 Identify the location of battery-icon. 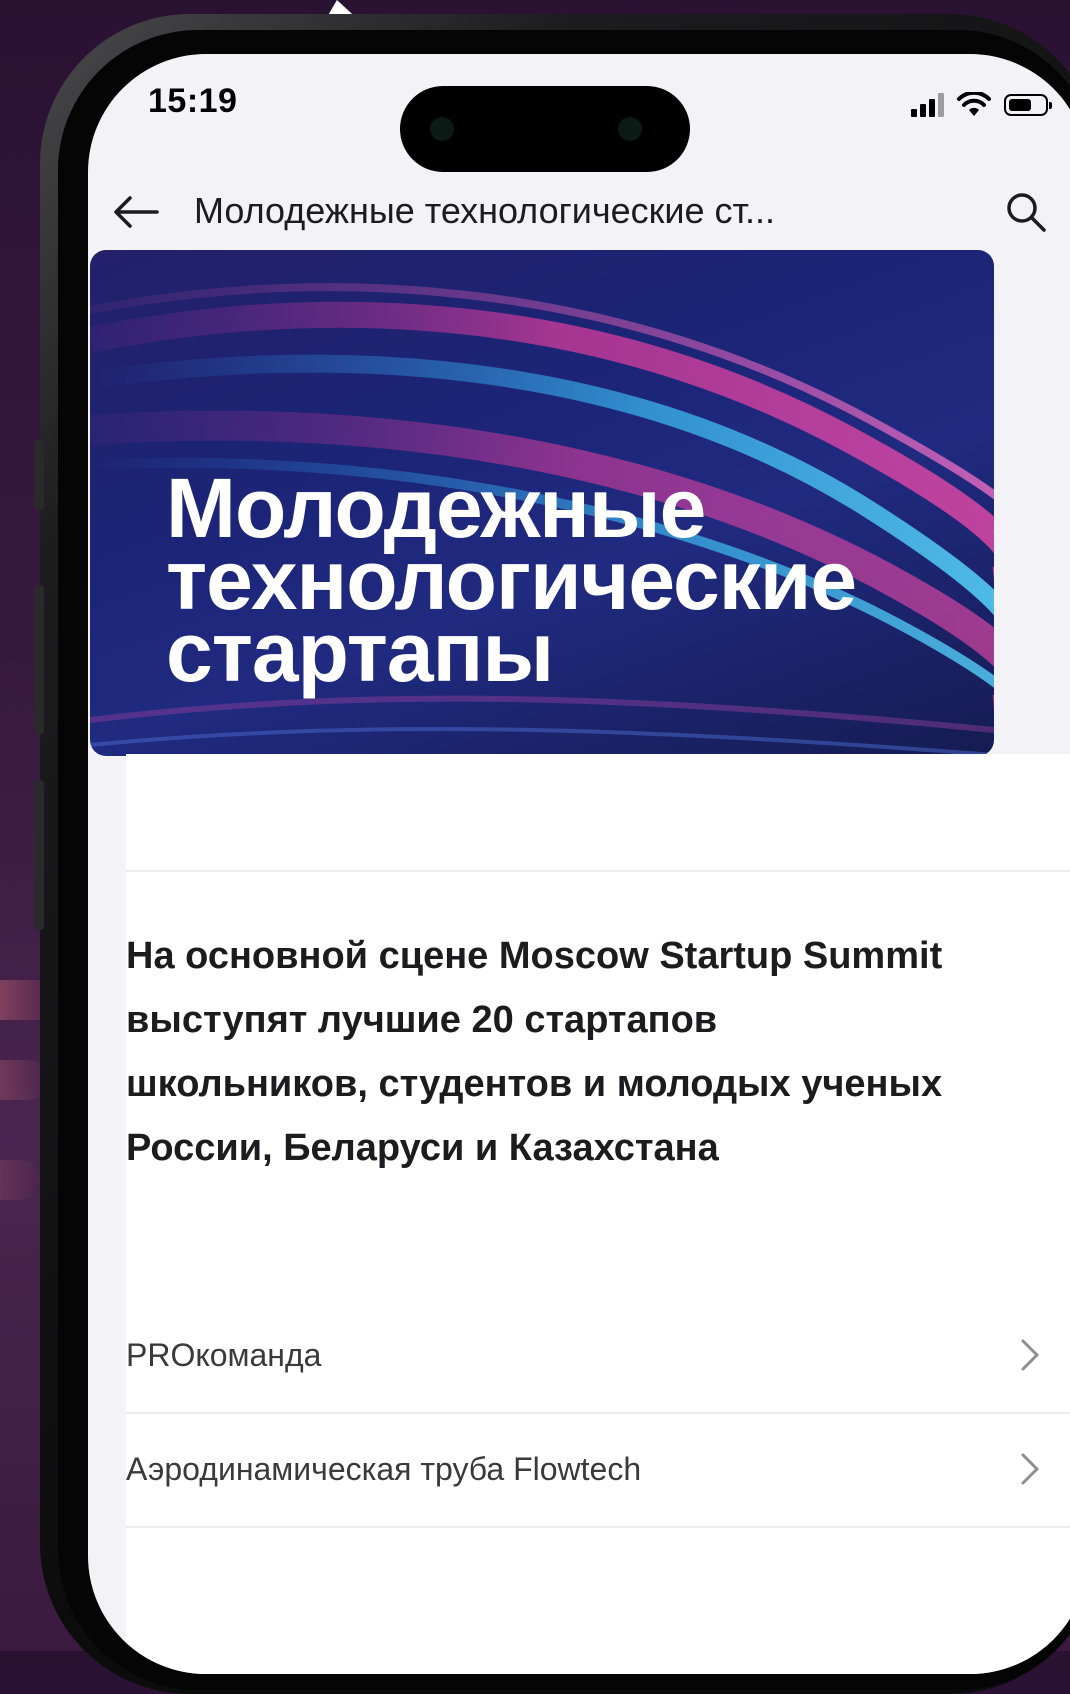
(1028, 105).